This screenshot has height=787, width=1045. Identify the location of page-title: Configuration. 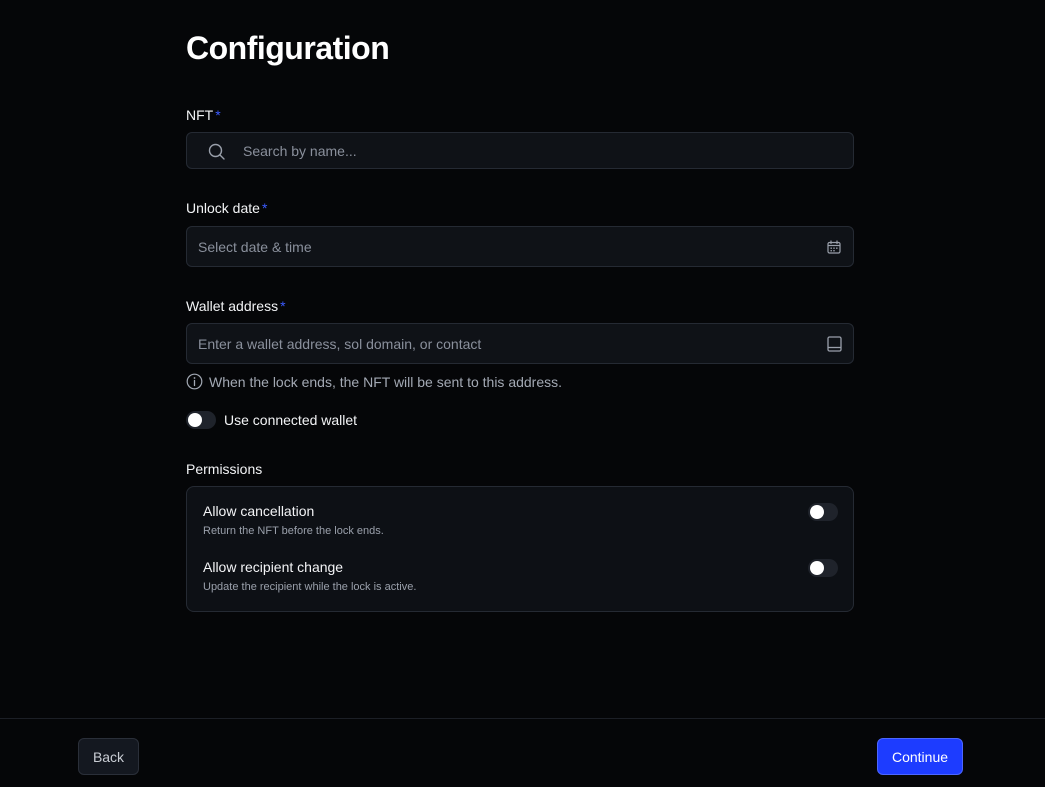
(288, 48).